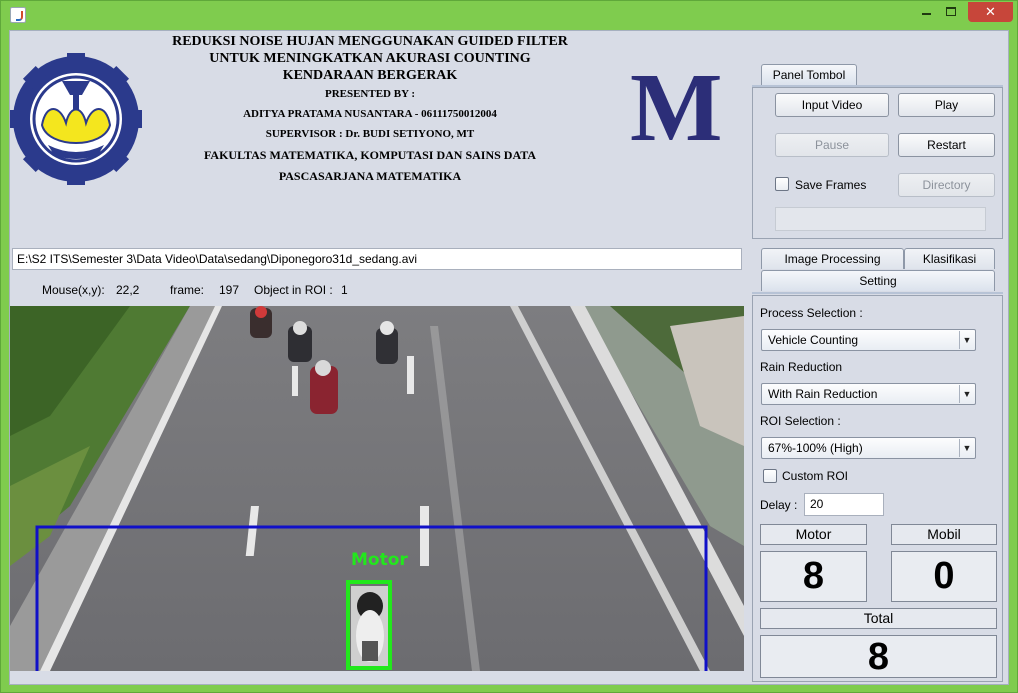 The width and height of the screenshot is (1018, 693). I want to click on roi-selection-value: 67%-100% (High), so click(815, 448).